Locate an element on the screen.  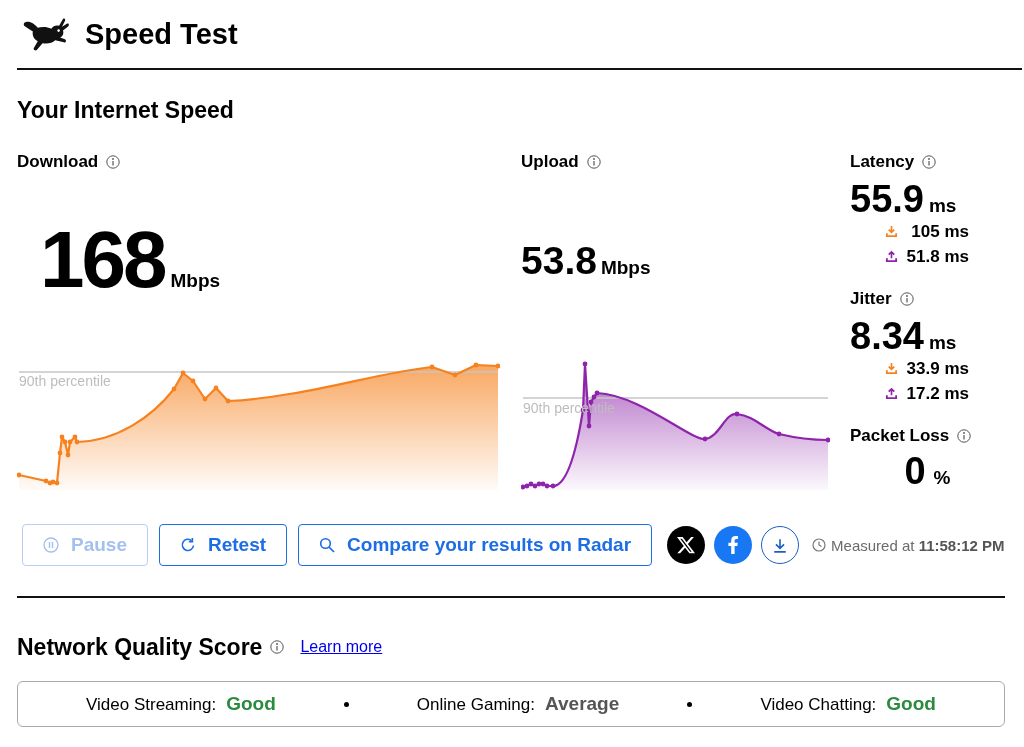
metric-label: Upload is located at coordinates (550, 162).